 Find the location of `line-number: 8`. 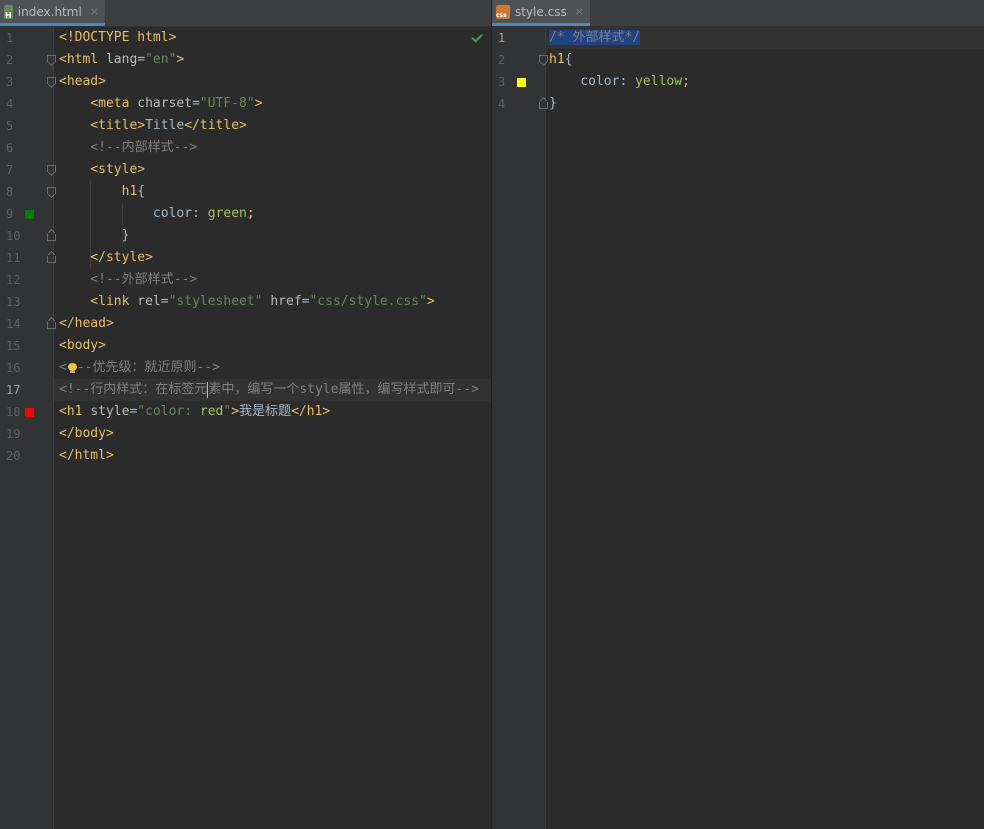

line-number: 8 is located at coordinates (10, 192).